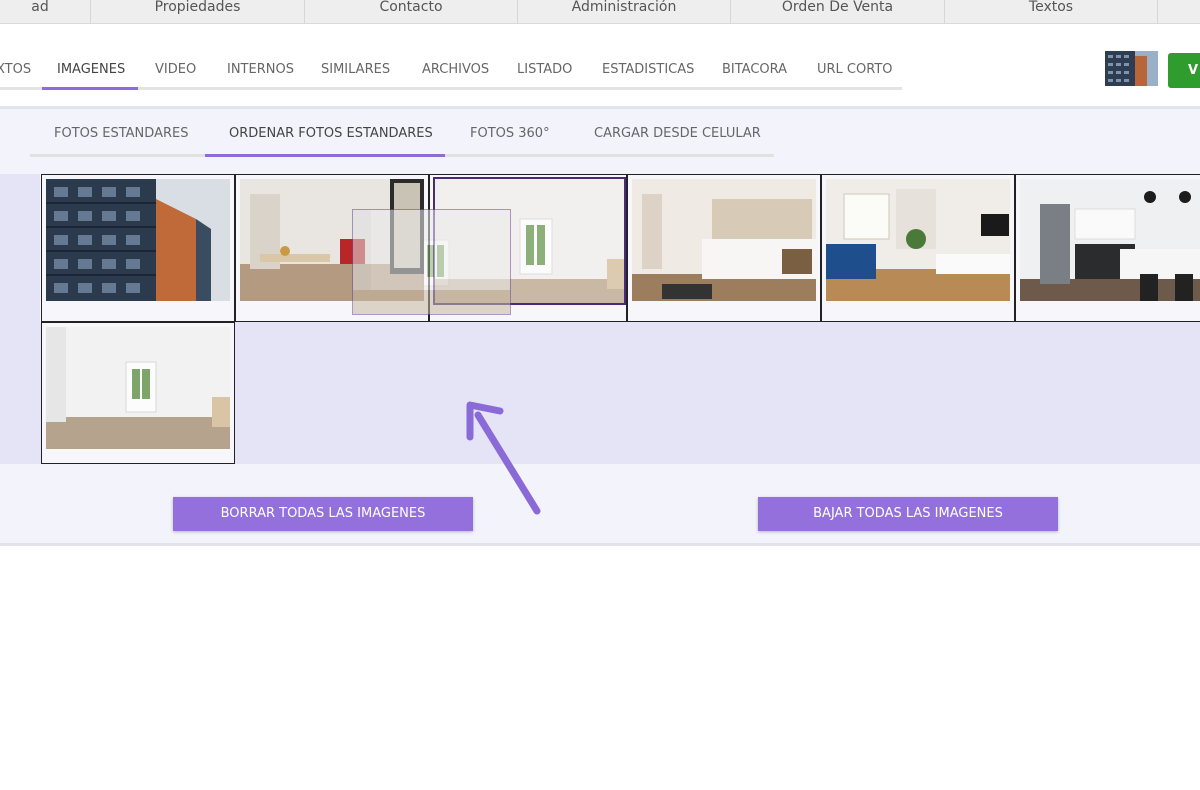 Image resolution: width=1200 pixels, height=790 pixels. What do you see at coordinates (544, 73) in the screenshot?
I see `tab-listado: LISTADO` at bounding box center [544, 73].